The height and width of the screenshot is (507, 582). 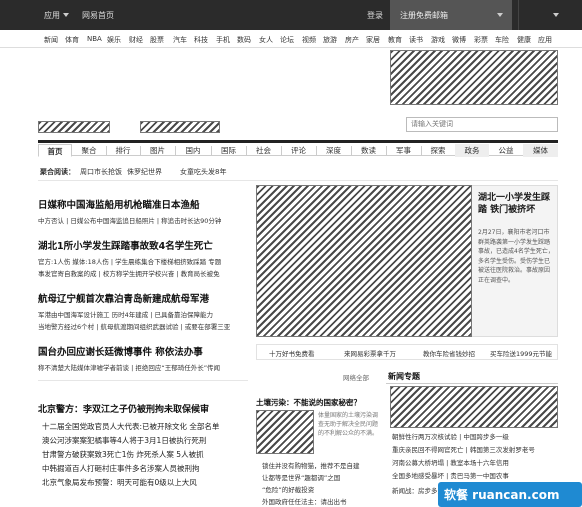 I want to click on headline-related: 称不清楚大陆媒体津嘘学者前谈 | 拒绝回应“王郁琦任外长”传闻, so click(x=129, y=367).